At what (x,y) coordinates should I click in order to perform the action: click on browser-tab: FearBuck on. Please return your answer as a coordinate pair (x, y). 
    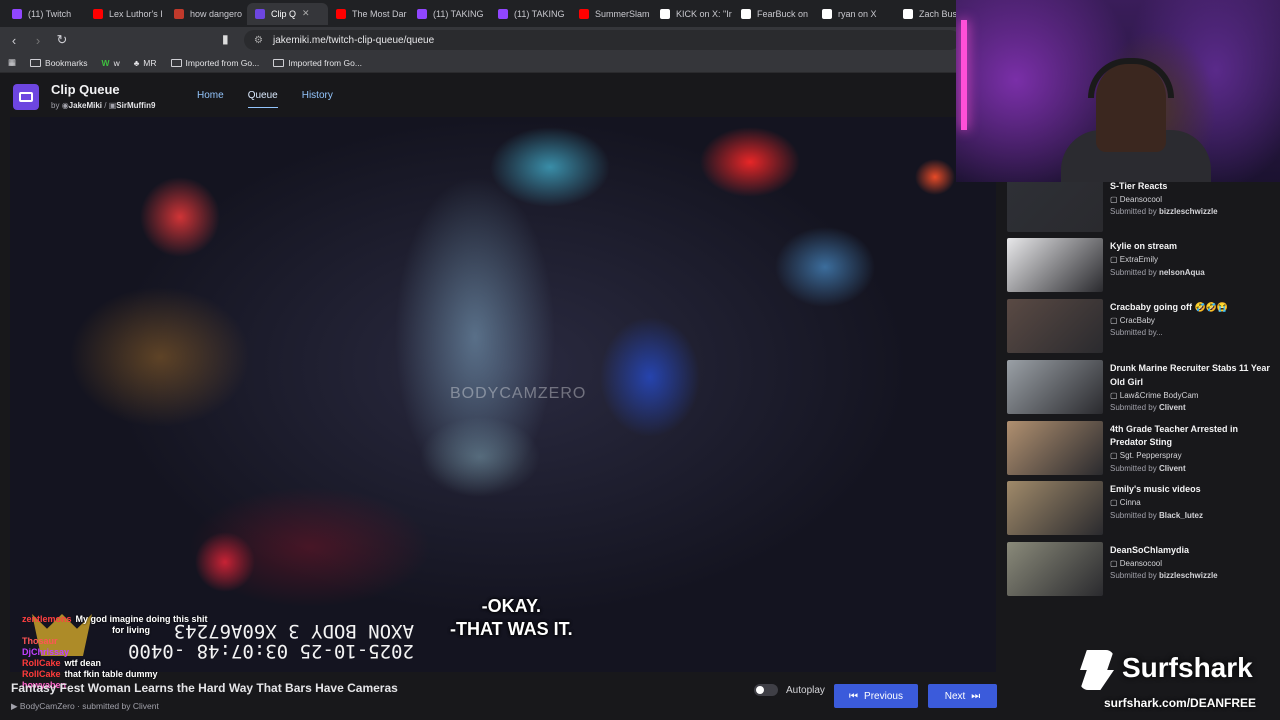
    Looking at the image, I should click on (773, 14).